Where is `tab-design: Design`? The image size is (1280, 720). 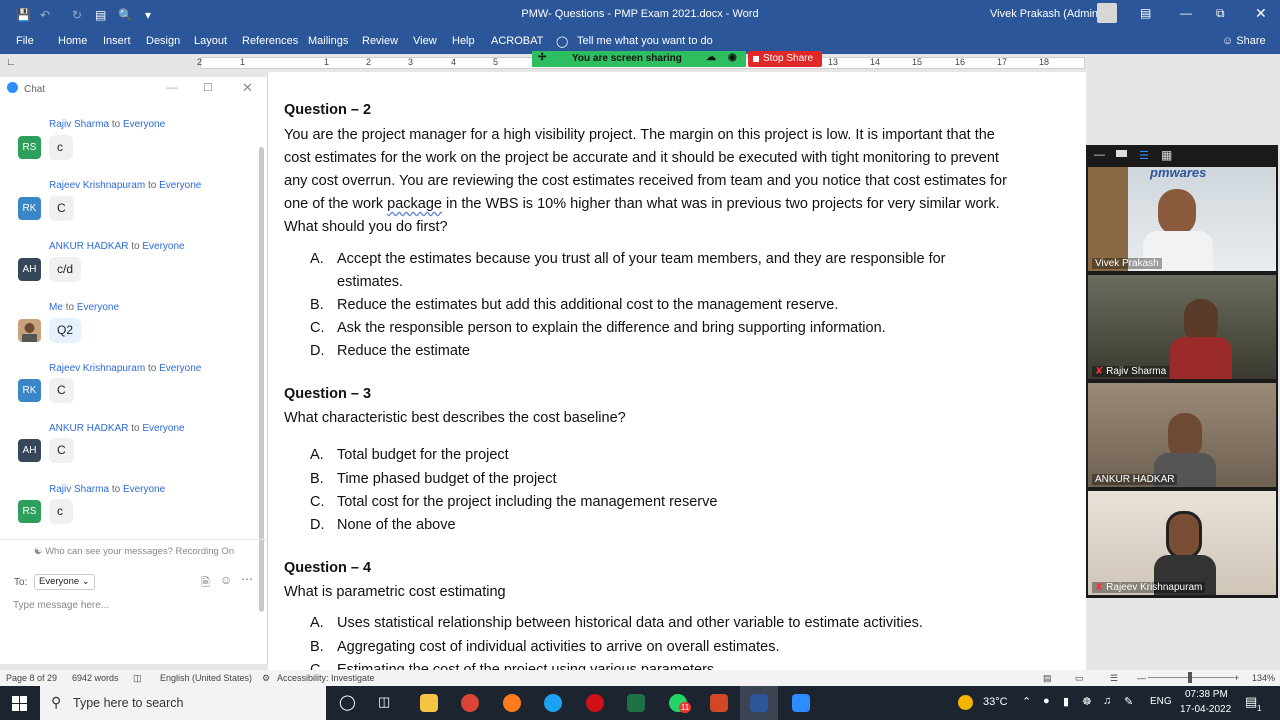
tab-design: Design is located at coordinates (163, 41).